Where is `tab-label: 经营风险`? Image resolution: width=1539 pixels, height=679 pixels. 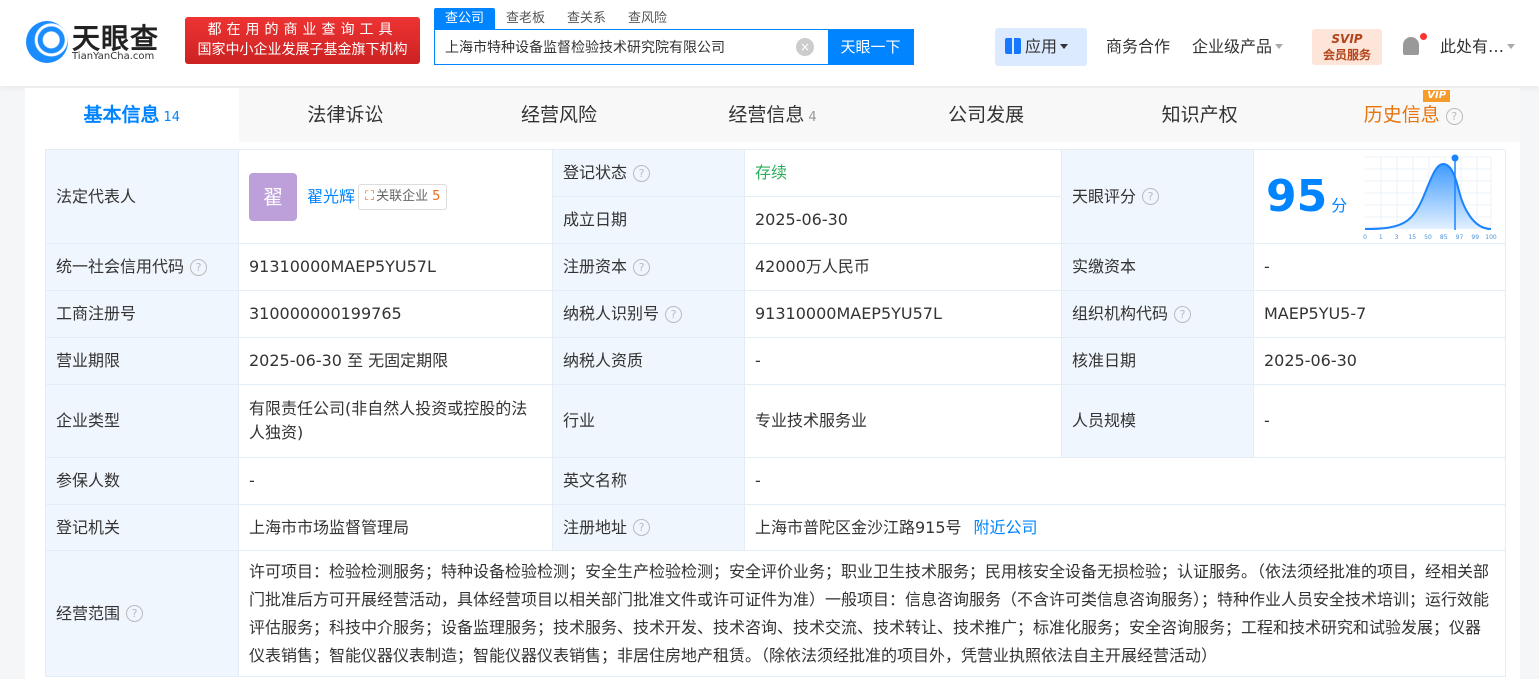 tab-label: 经营风险 is located at coordinates (558, 115).